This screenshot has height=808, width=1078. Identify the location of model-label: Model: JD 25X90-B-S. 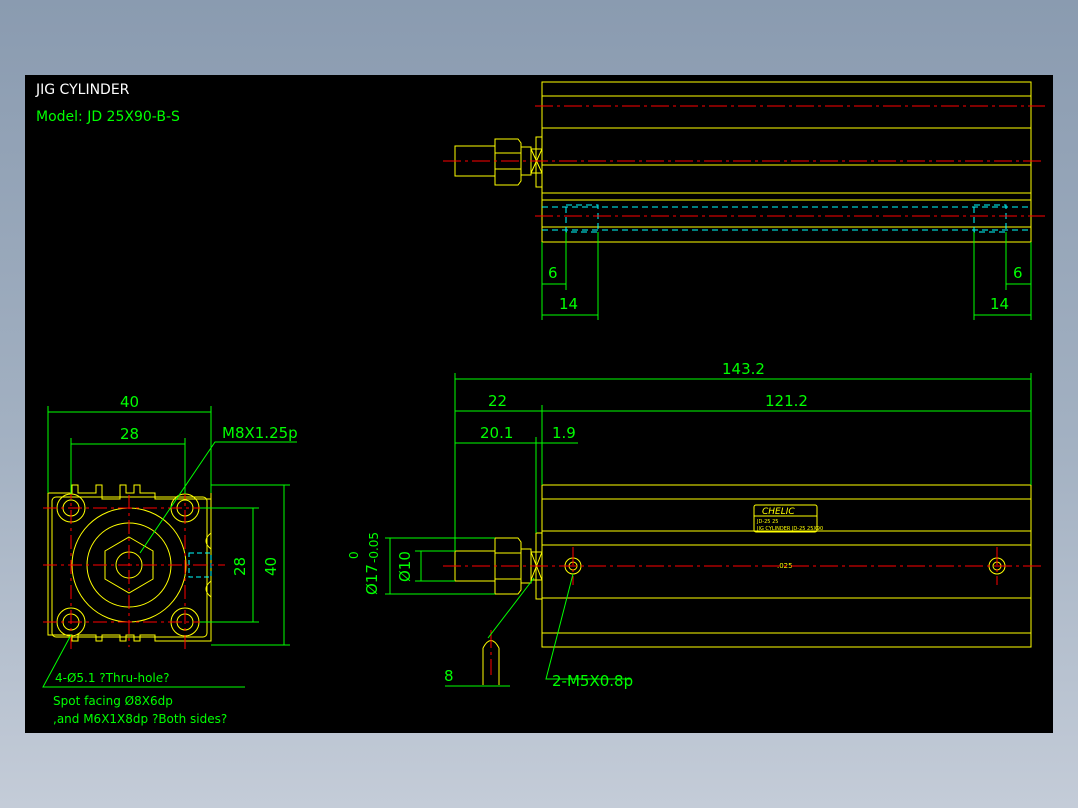
(108, 117).